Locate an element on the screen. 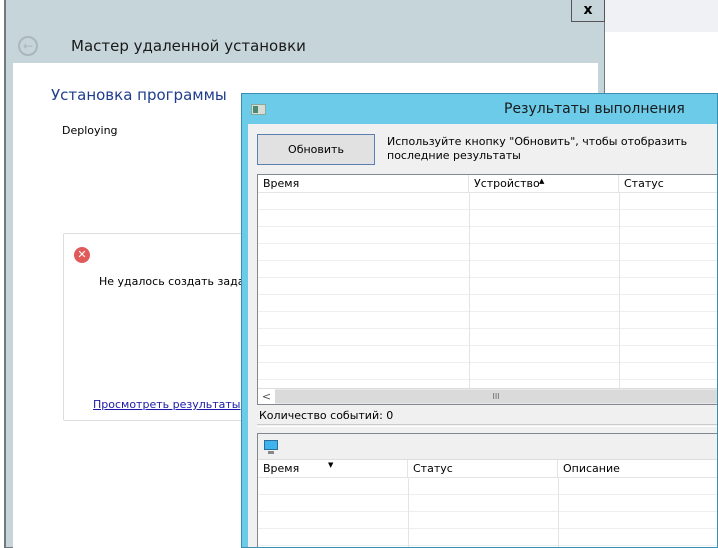 This screenshot has height=548, width=718. table-header: Время ▼ Статус Описание is located at coordinates (487, 469).